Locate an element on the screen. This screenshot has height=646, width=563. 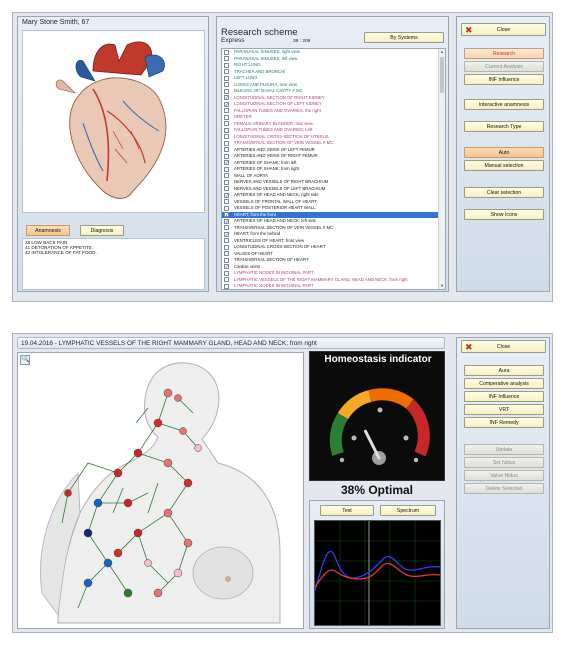
spectrum-red-line is located at coordinates (377, 575).